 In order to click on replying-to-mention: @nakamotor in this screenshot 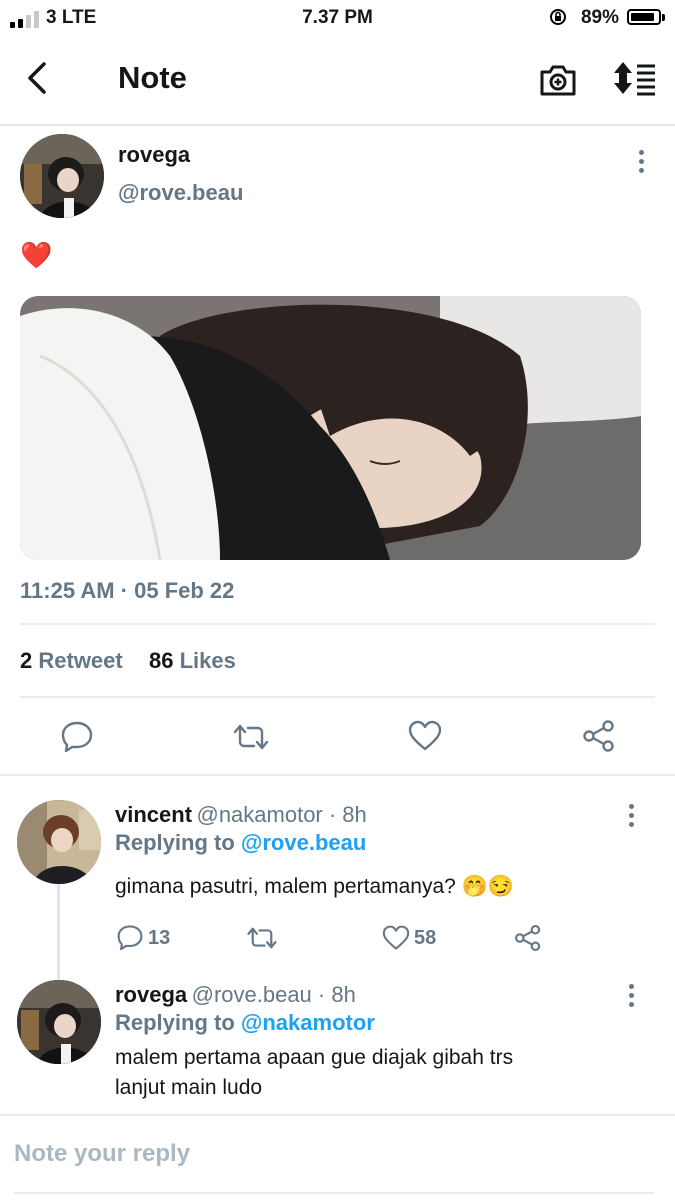, I will do `click(308, 1022)`.